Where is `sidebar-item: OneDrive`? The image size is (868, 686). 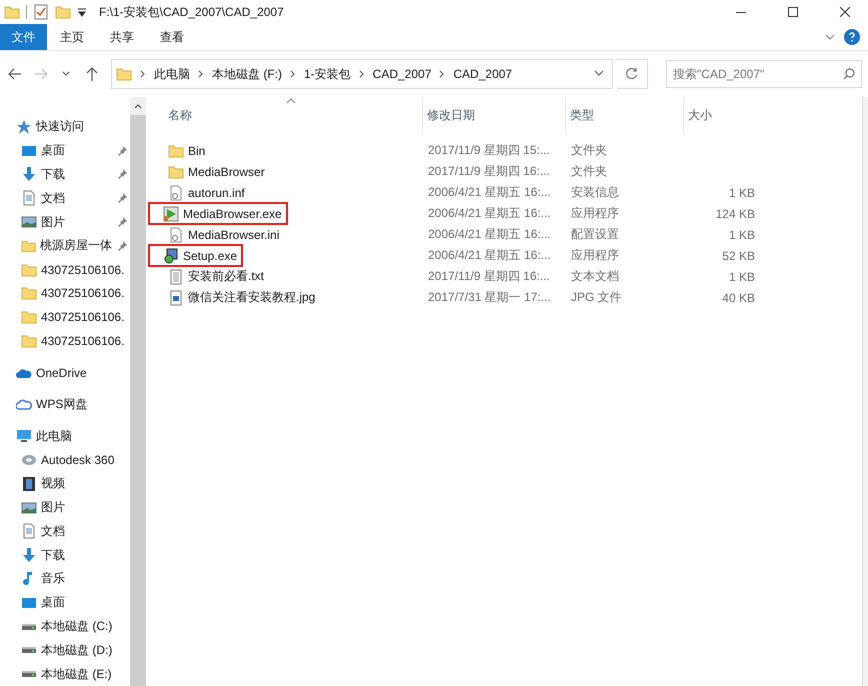
sidebar-item: OneDrive is located at coordinates (65, 372).